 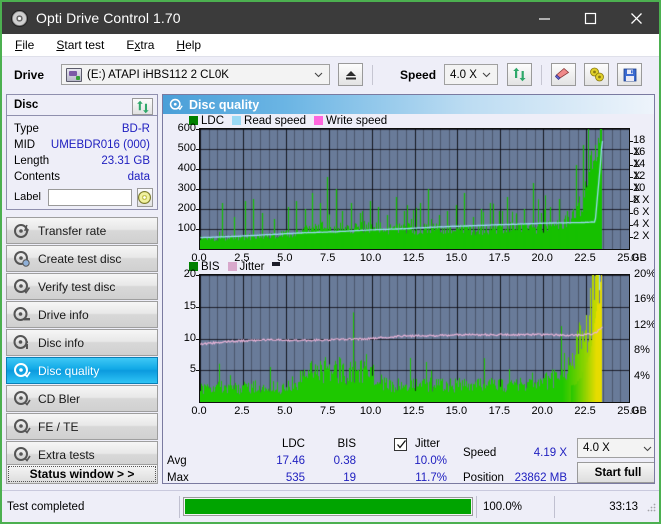 I want to click on ldc-ytick: 300, so click(x=186, y=188).